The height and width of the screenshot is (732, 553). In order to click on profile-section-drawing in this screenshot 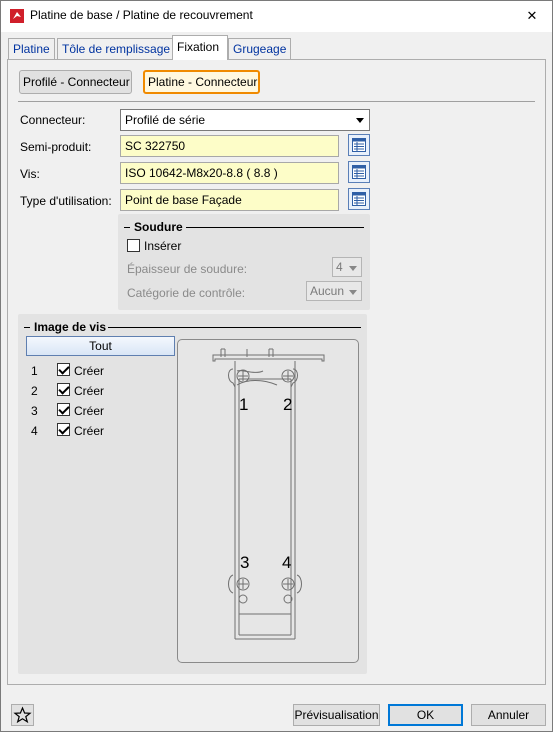, I will do `click(268, 494)`.